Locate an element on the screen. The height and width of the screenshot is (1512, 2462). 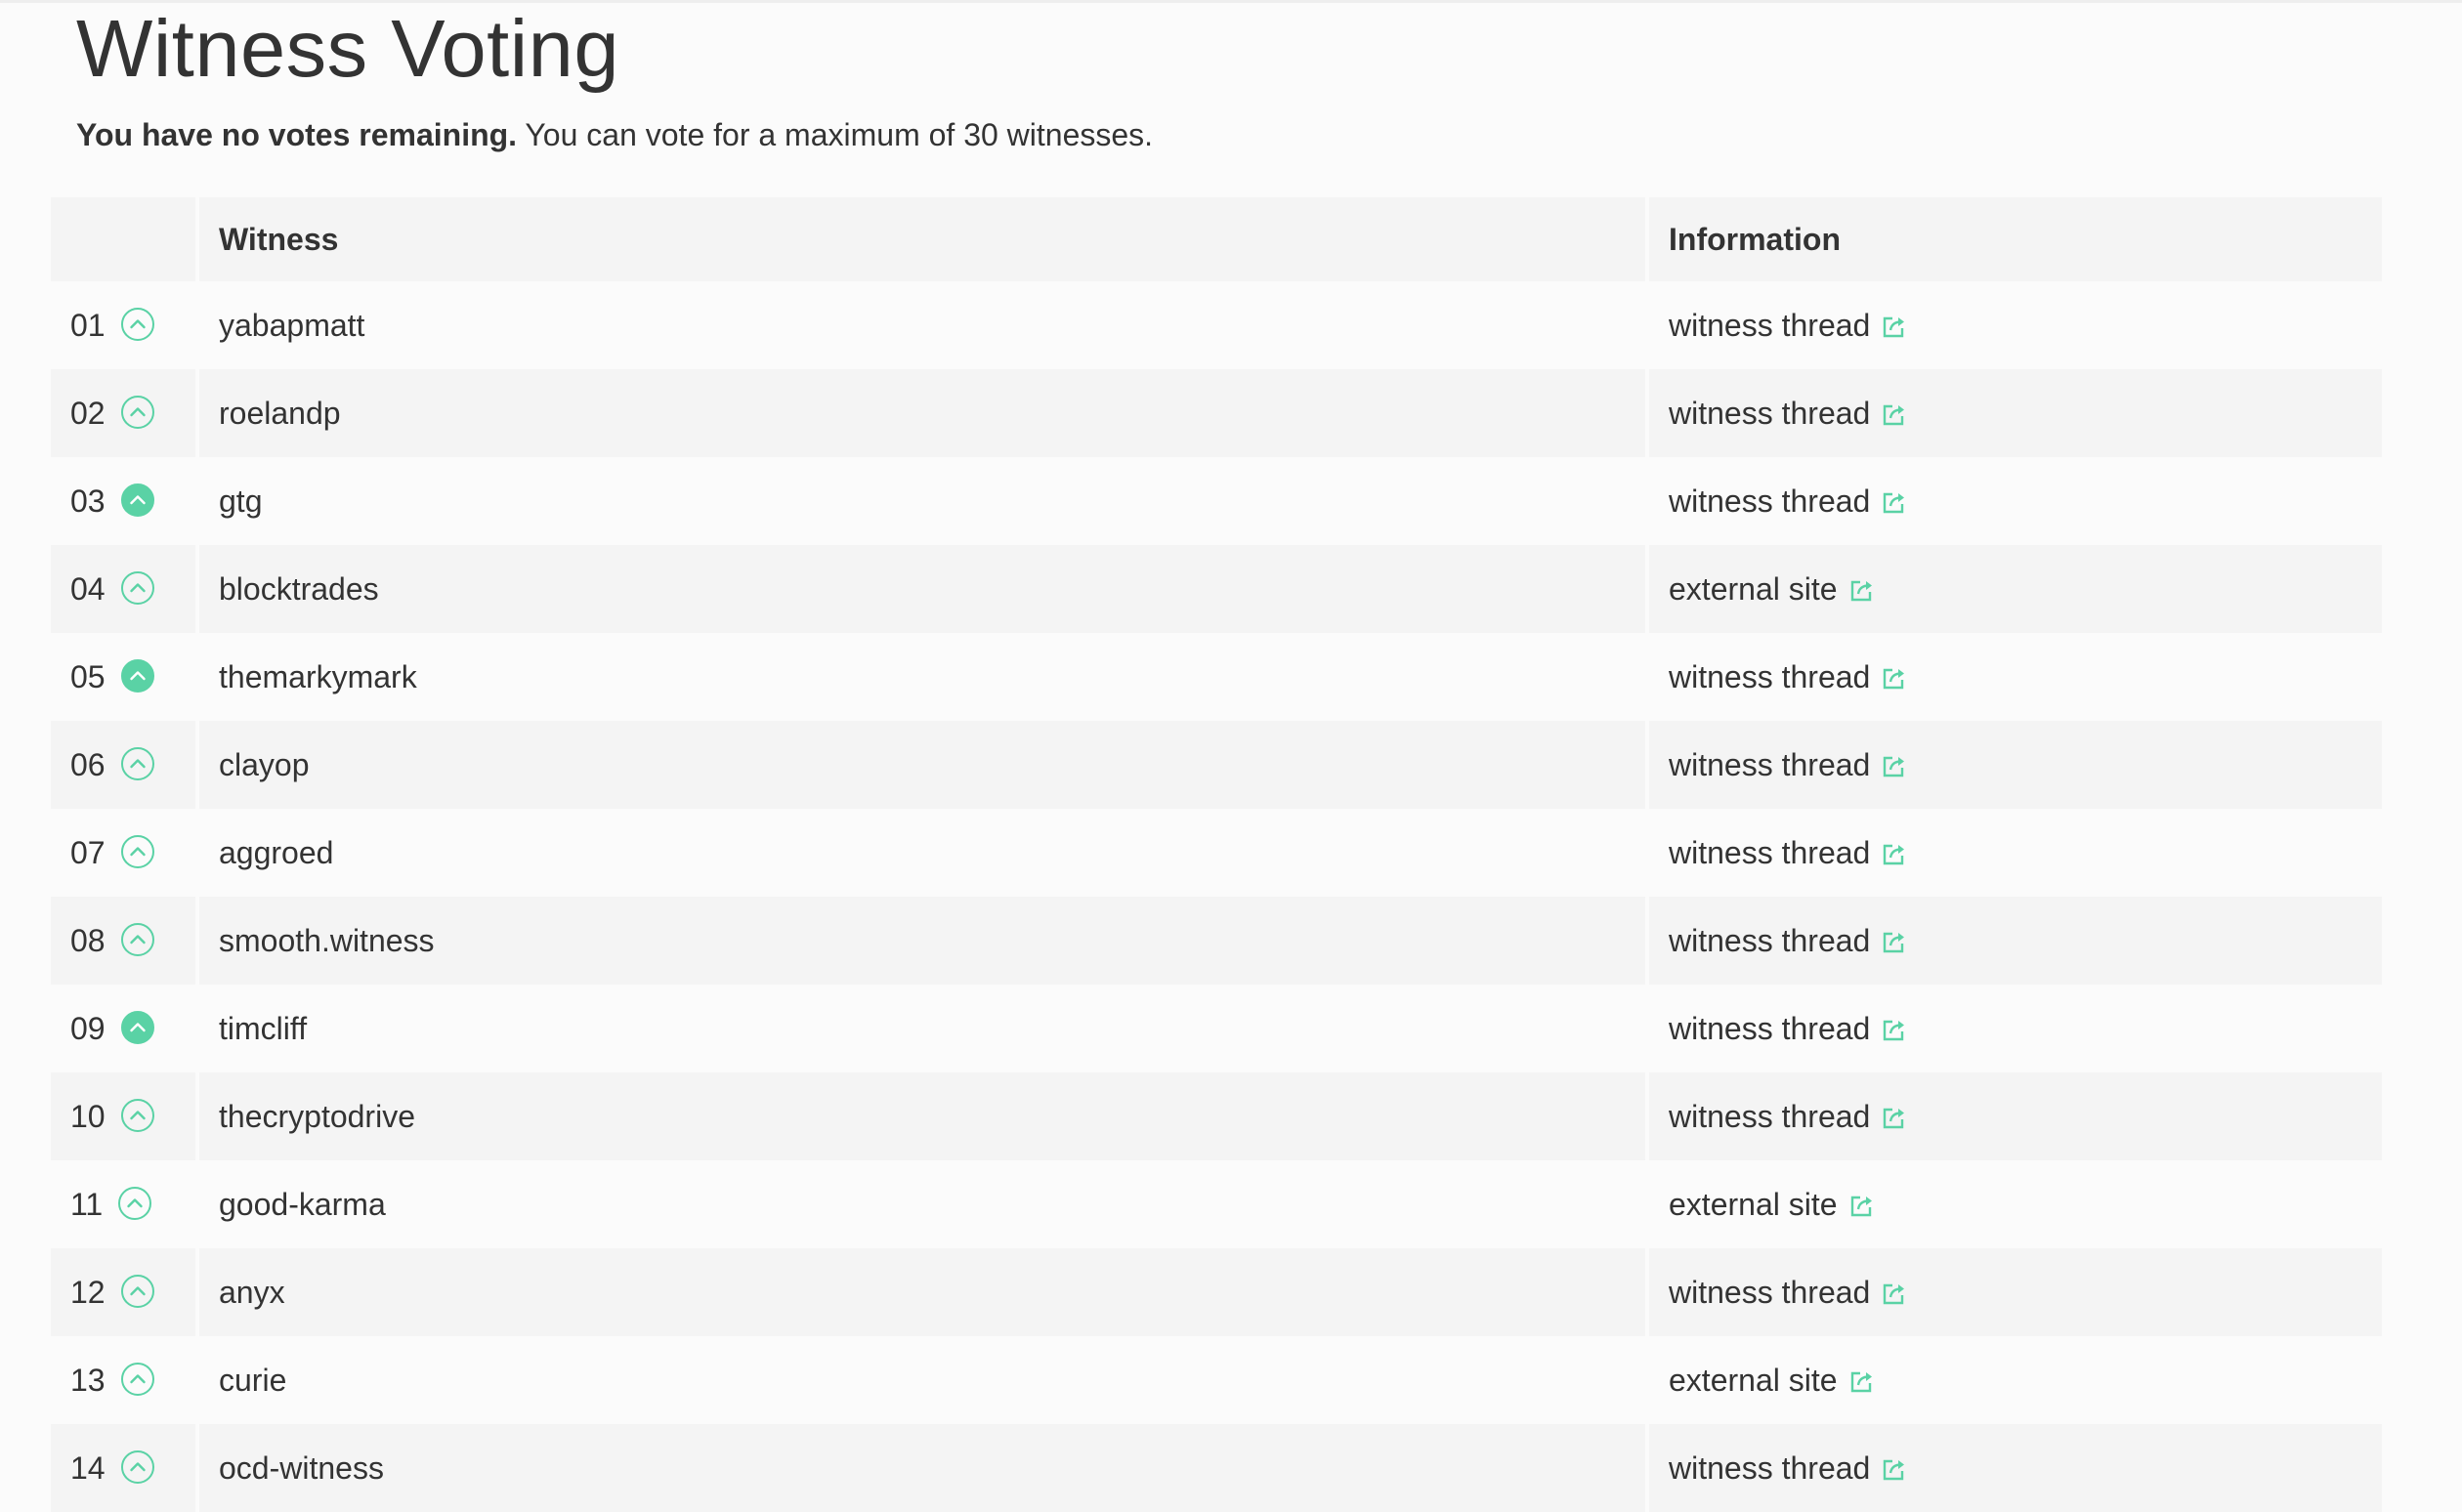
rank-cell: 08 is located at coordinates (123, 941).